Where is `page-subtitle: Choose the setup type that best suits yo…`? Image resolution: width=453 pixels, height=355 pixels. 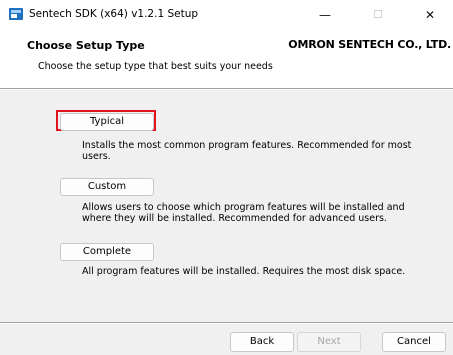 page-subtitle: Choose the setup type that best suits yo… is located at coordinates (155, 66).